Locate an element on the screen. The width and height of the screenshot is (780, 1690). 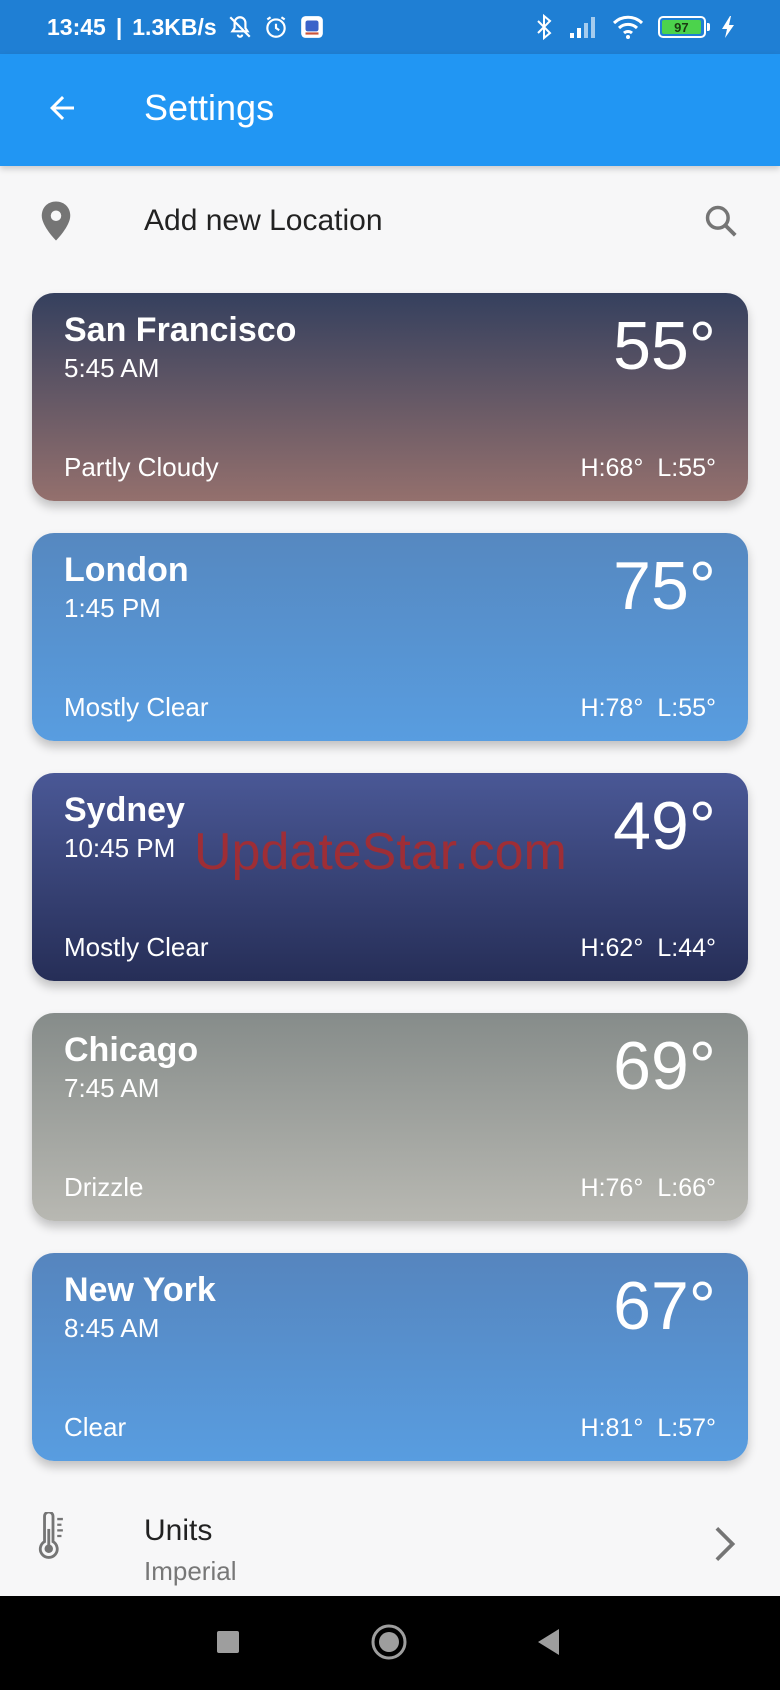
thermometer-icon is located at coordinates (53, 1537).